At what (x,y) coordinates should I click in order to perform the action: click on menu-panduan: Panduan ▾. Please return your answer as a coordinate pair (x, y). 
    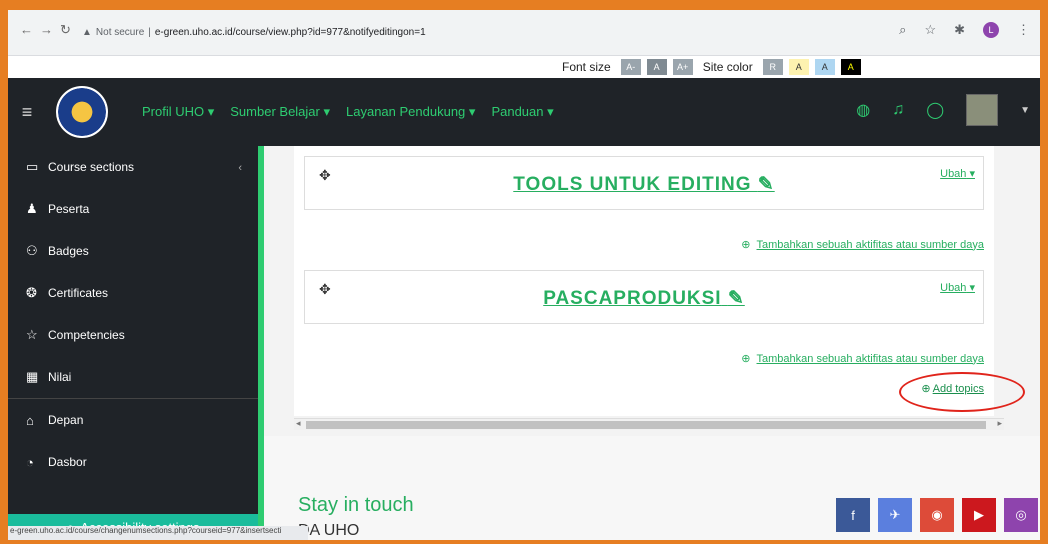
    Looking at the image, I should click on (522, 112).